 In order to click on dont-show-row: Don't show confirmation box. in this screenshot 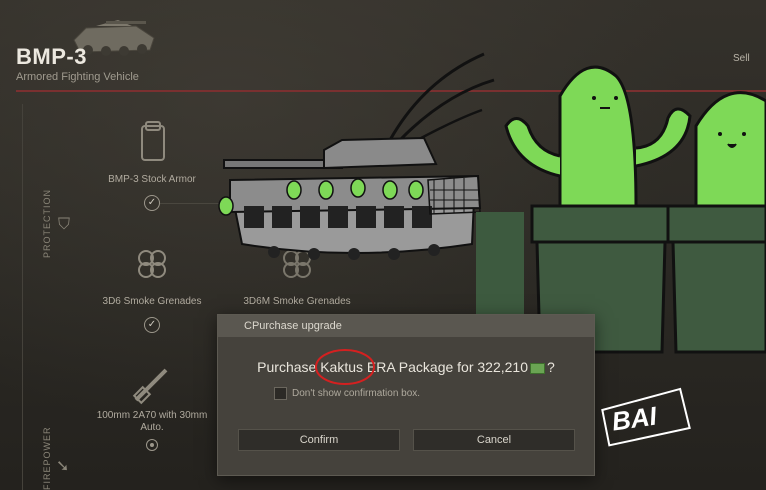, I will do `click(347, 393)`.